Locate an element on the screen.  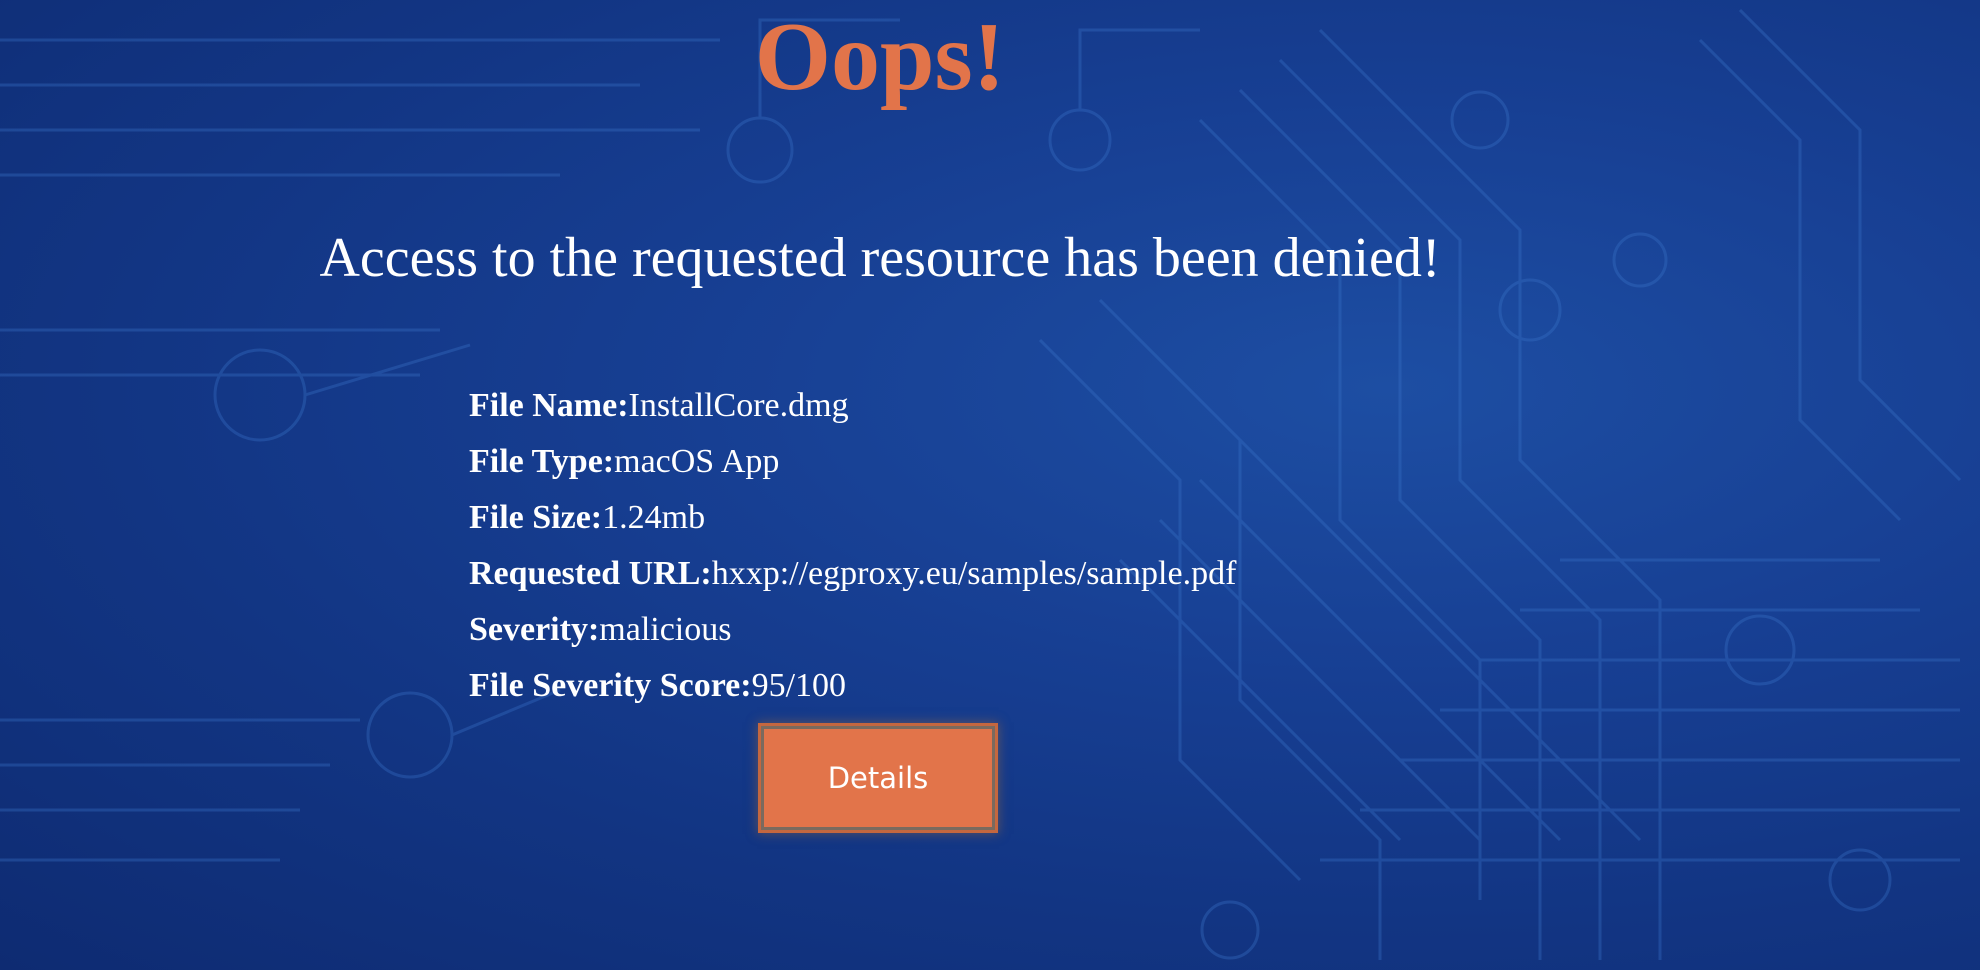
details-button: Details is located at coordinates (878, 778).